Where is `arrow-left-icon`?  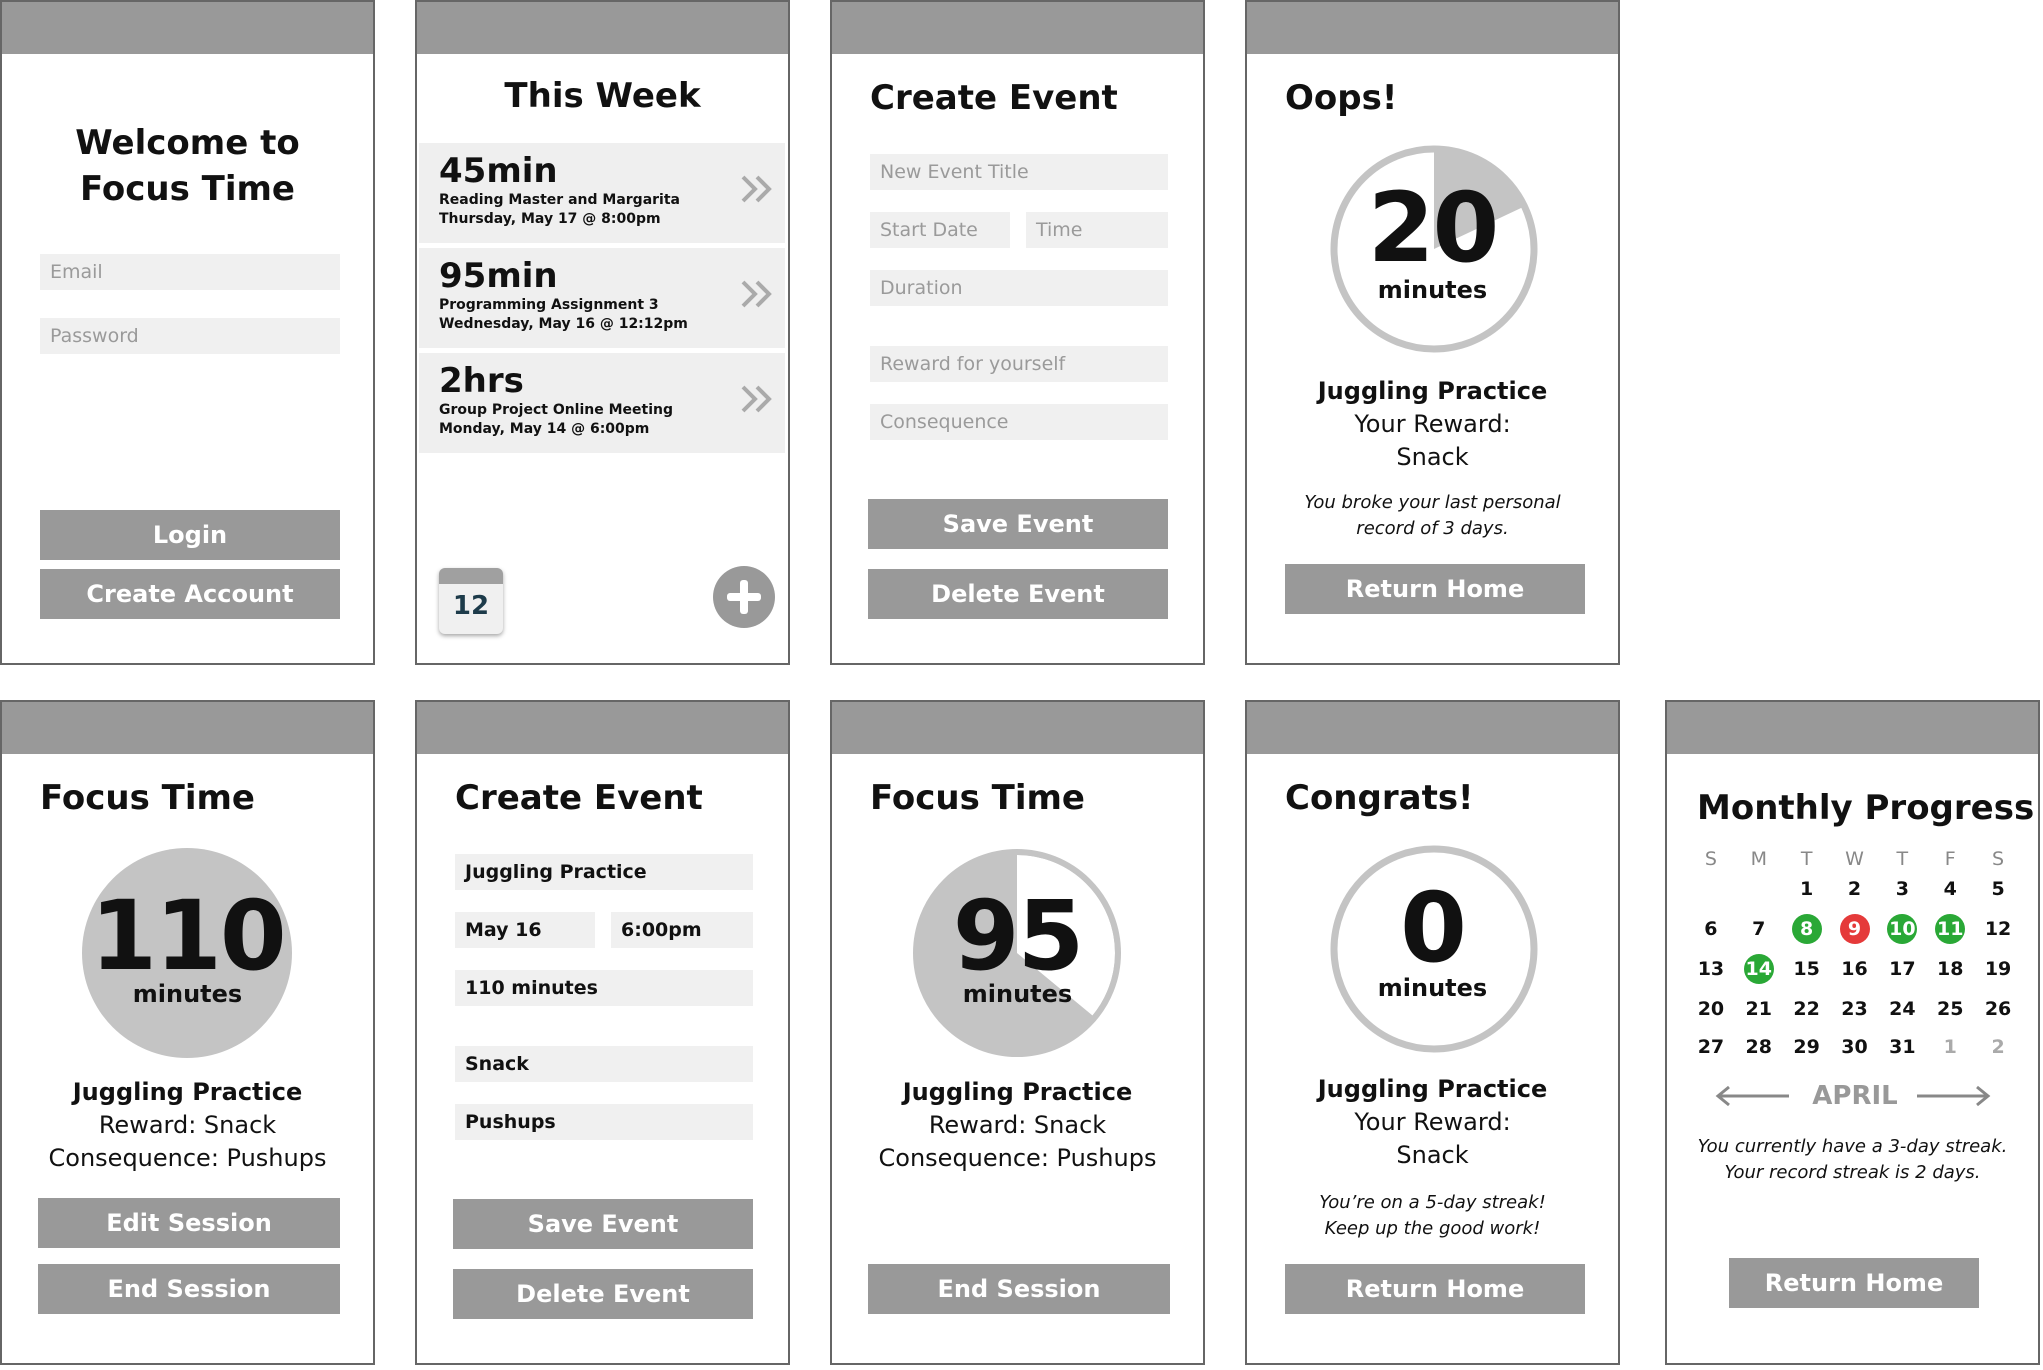
arrow-left-icon is located at coordinates (1753, 1096).